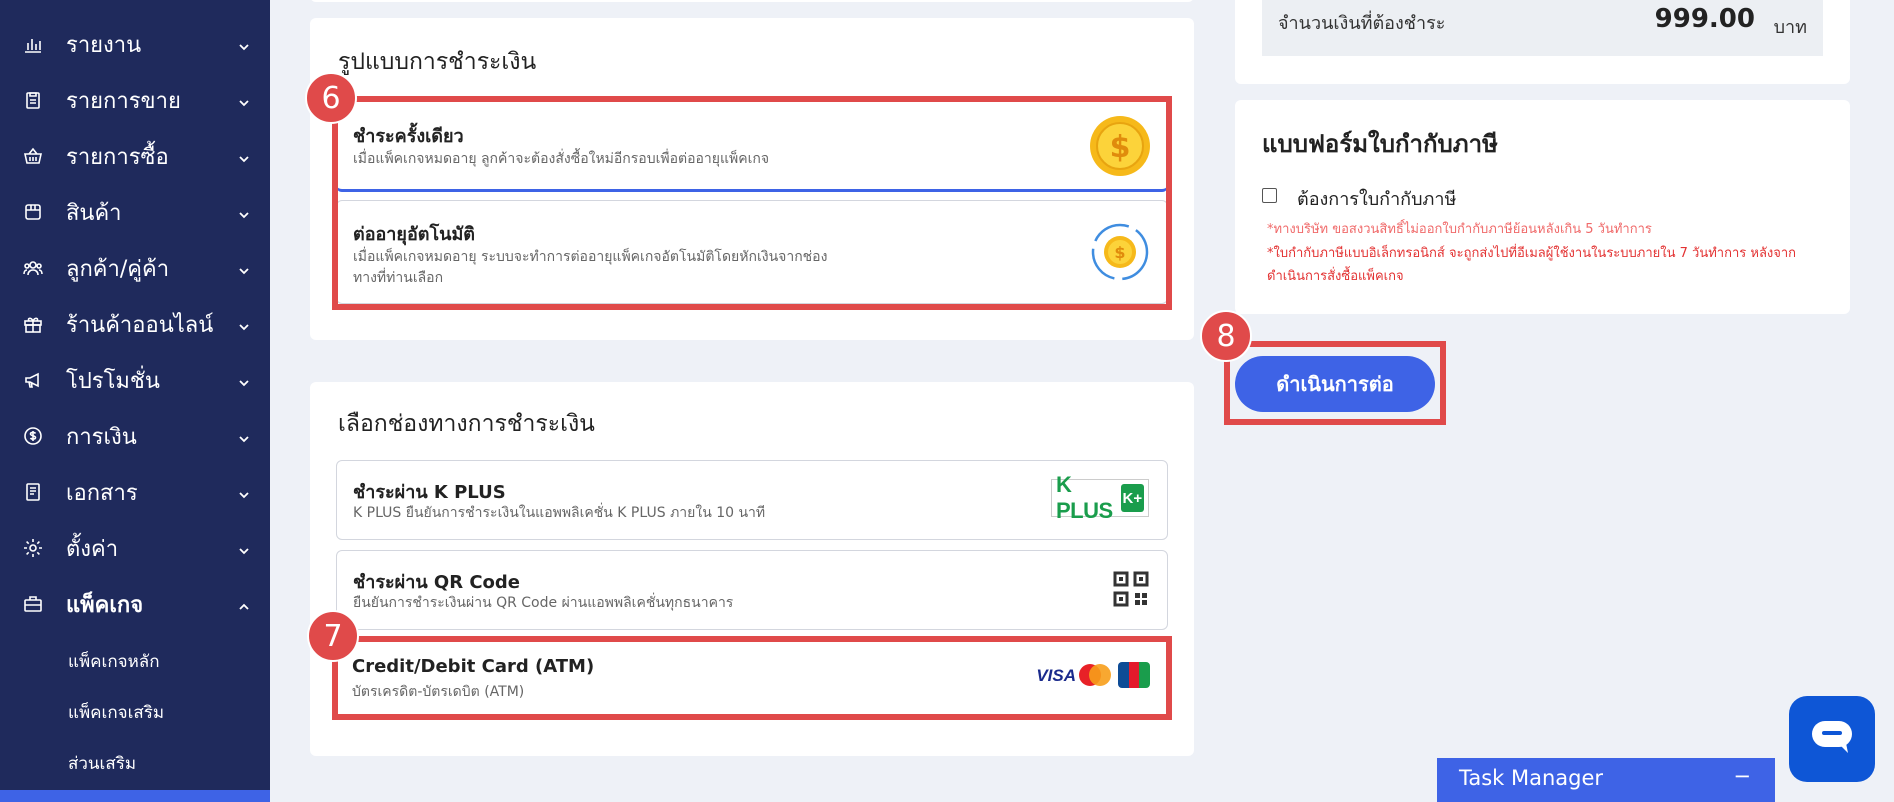 The width and height of the screenshot is (1894, 802). I want to click on tax-note-electronic-line2: ดำเนินการสั่งซื้อแพ็คเกจ, so click(1335, 276).